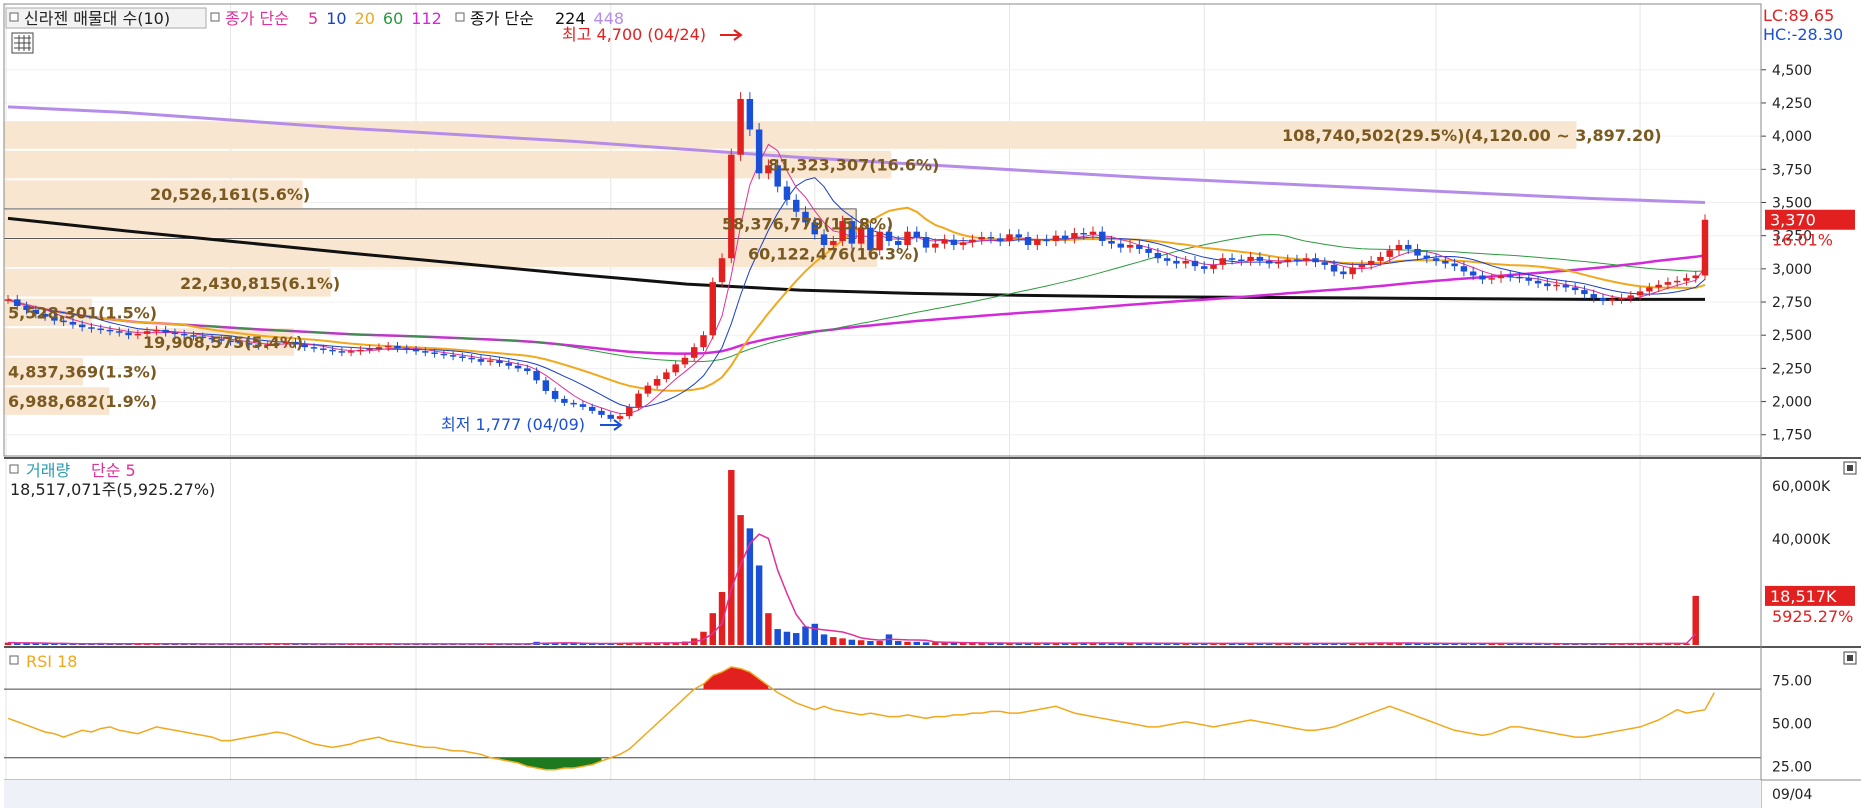 Image resolution: width=1861 pixels, height=808 pixels. I want to click on legend-ma-period: 112, so click(426, 18).